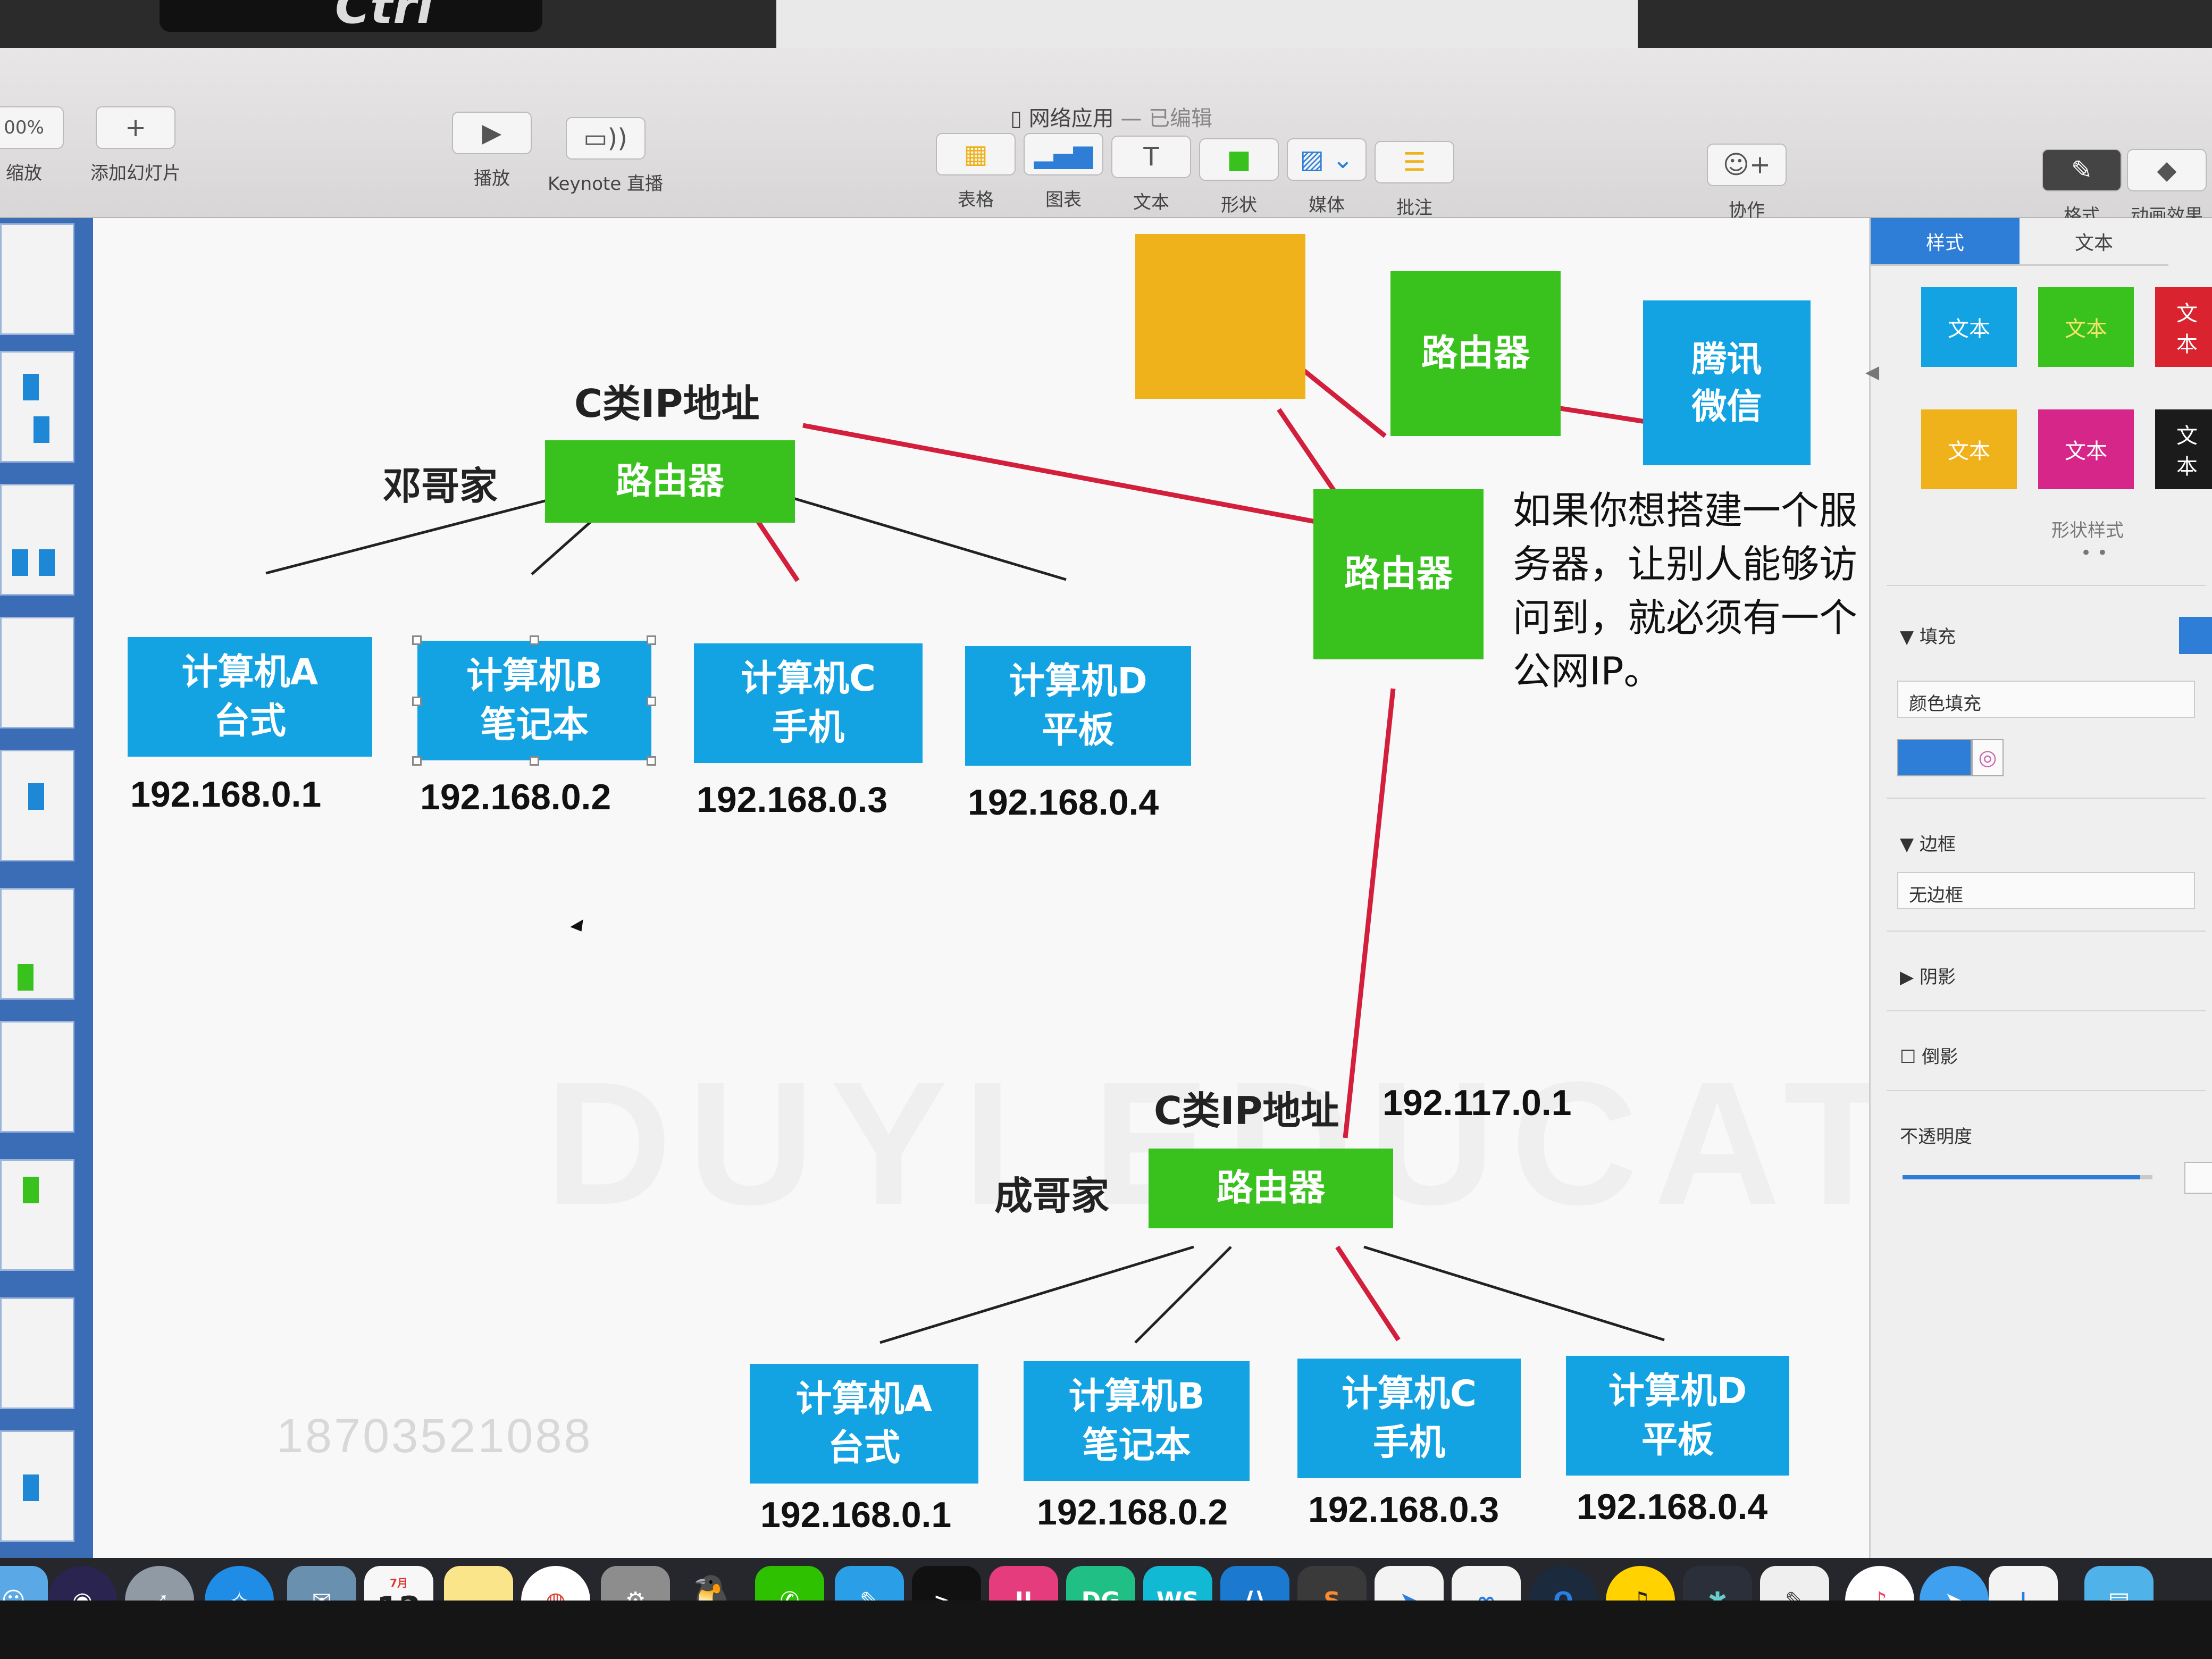 This screenshot has height=1659, width=2212. I want to click on computer-name: 计算机D, so click(1677, 1391).